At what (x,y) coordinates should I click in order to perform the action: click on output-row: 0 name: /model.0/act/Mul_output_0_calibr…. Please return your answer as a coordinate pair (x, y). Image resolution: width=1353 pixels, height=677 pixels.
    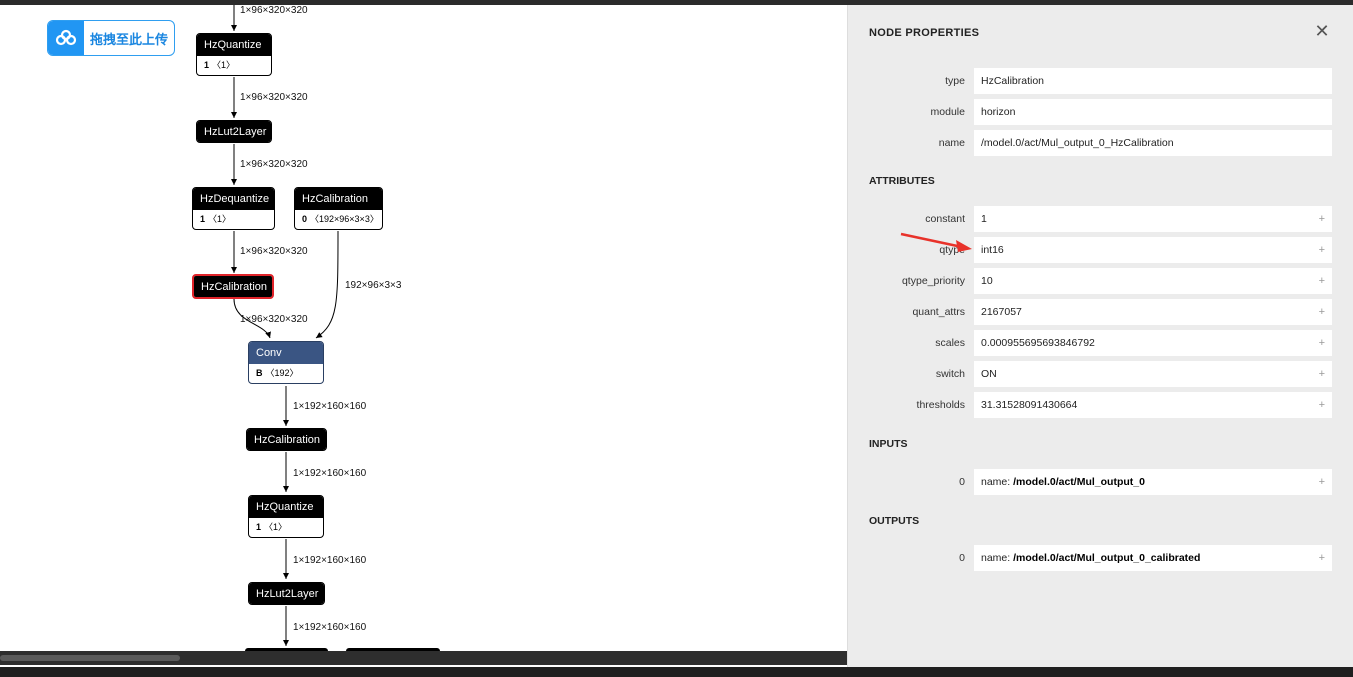
    Looking at the image, I should click on (1100, 558).